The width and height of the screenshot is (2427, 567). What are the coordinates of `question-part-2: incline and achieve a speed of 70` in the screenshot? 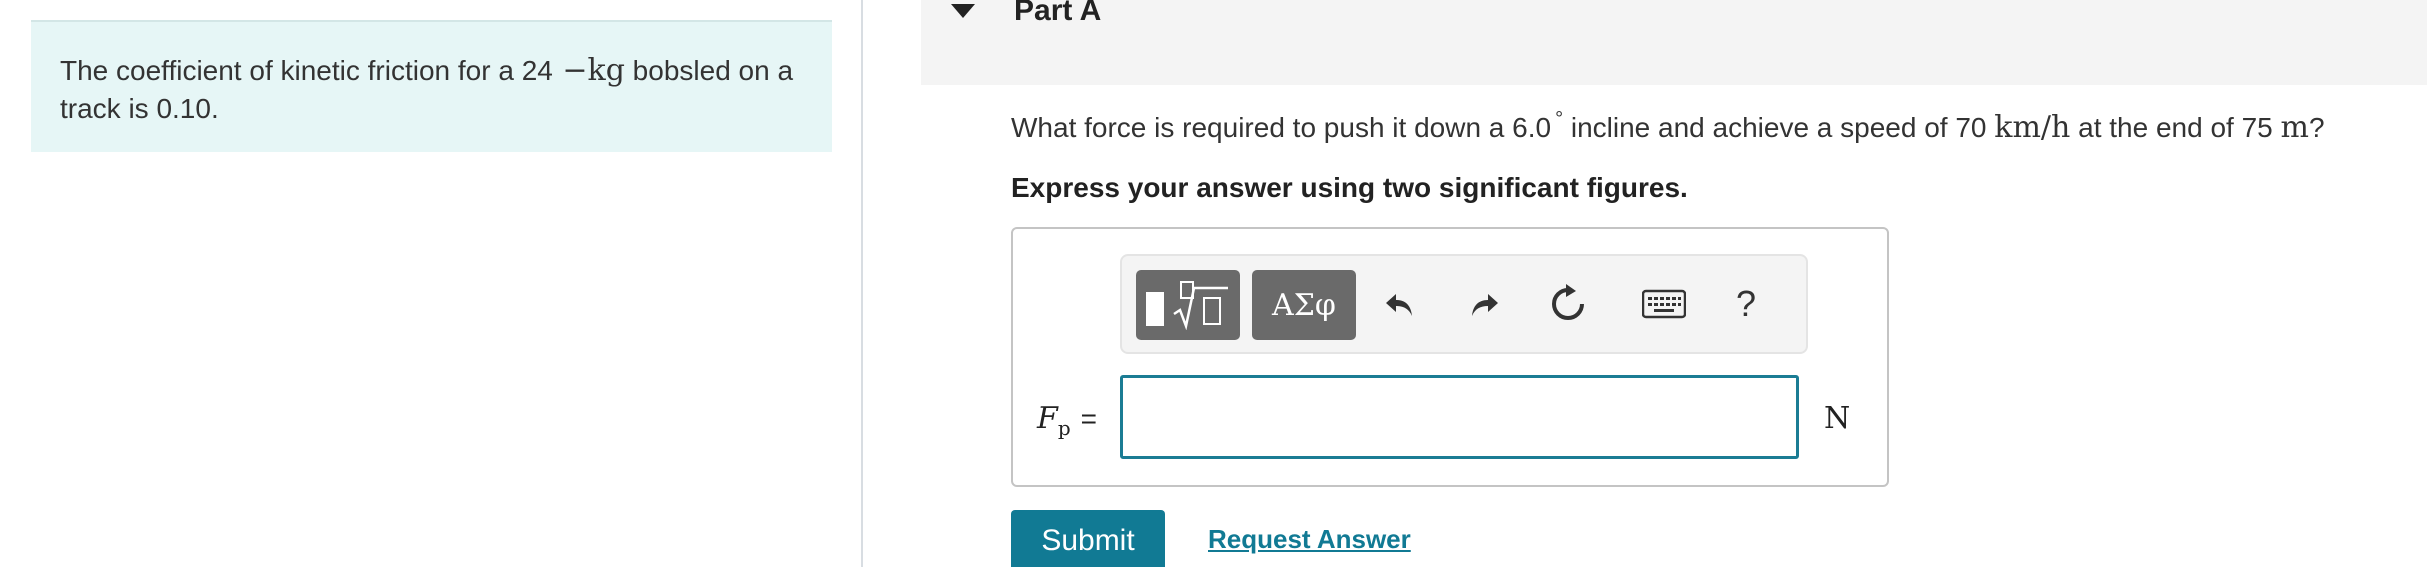 It's located at (1778, 127).